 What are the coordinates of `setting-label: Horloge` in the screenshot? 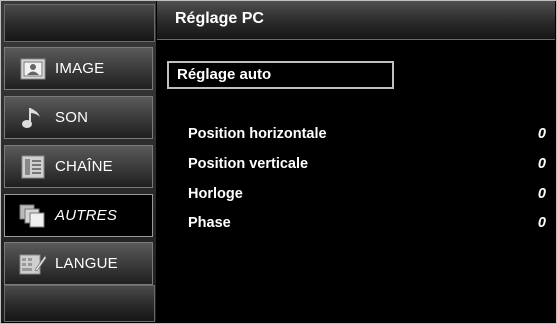 It's located at (215, 194).